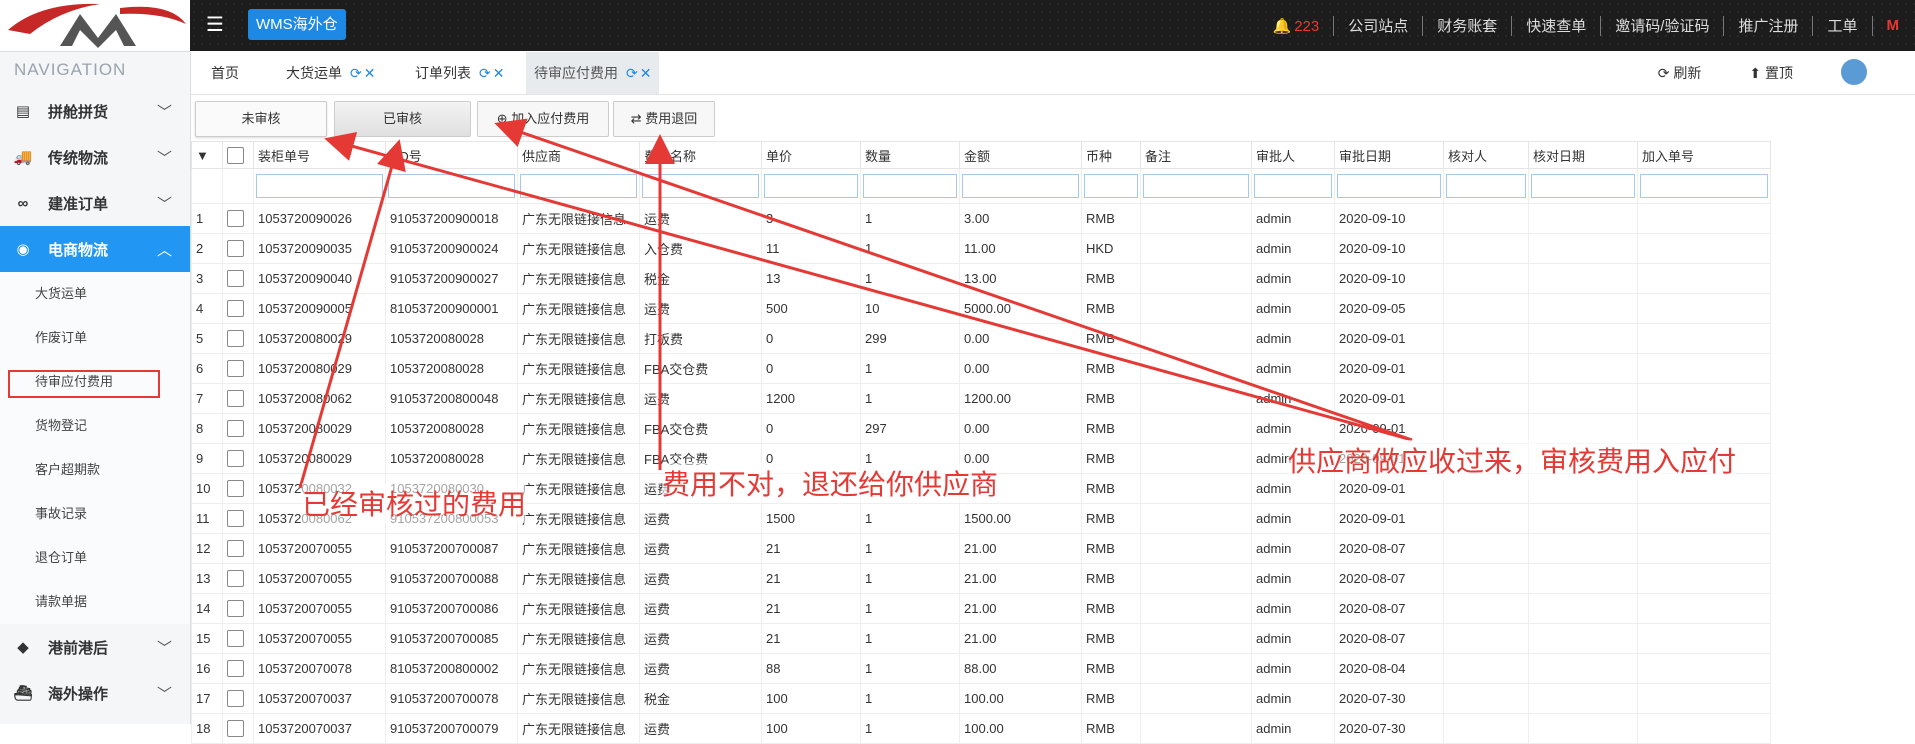 The image size is (1915, 744). I want to click on notification-bell: 🔔 223, so click(1296, 26).